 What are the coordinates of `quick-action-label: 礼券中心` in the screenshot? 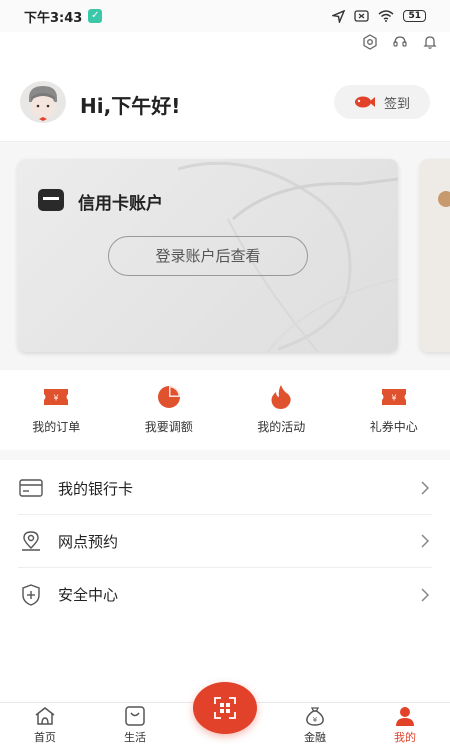 It's located at (393, 427).